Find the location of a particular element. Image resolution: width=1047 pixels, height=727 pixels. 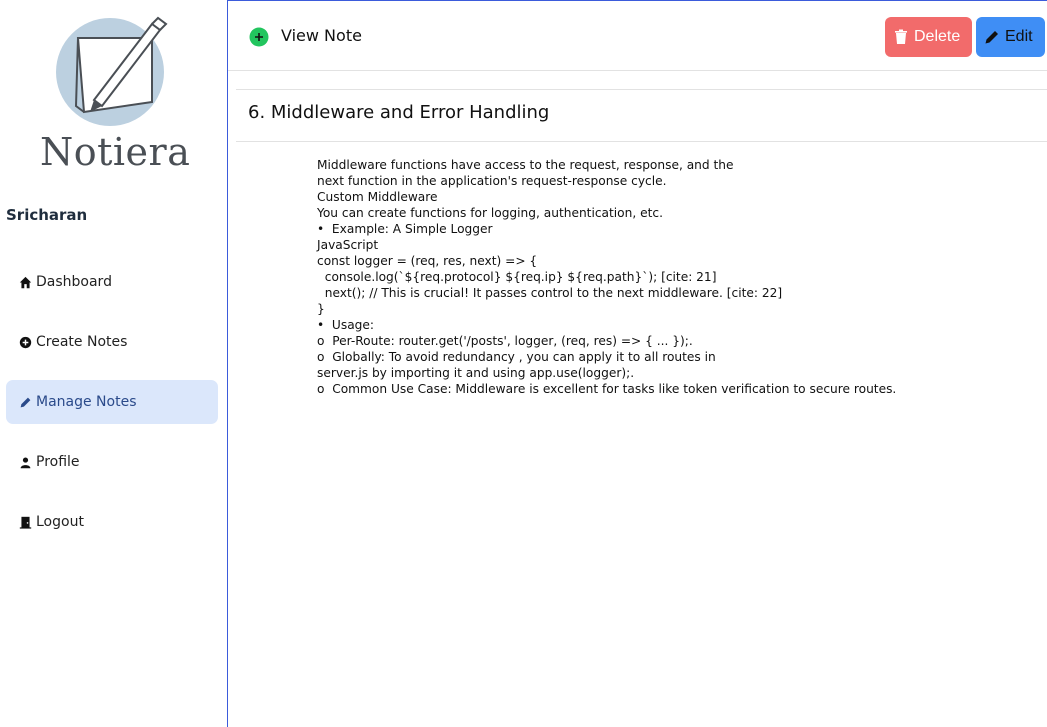

note-line: const logger = (req, res, next) => { is located at coordinates (427, 261).